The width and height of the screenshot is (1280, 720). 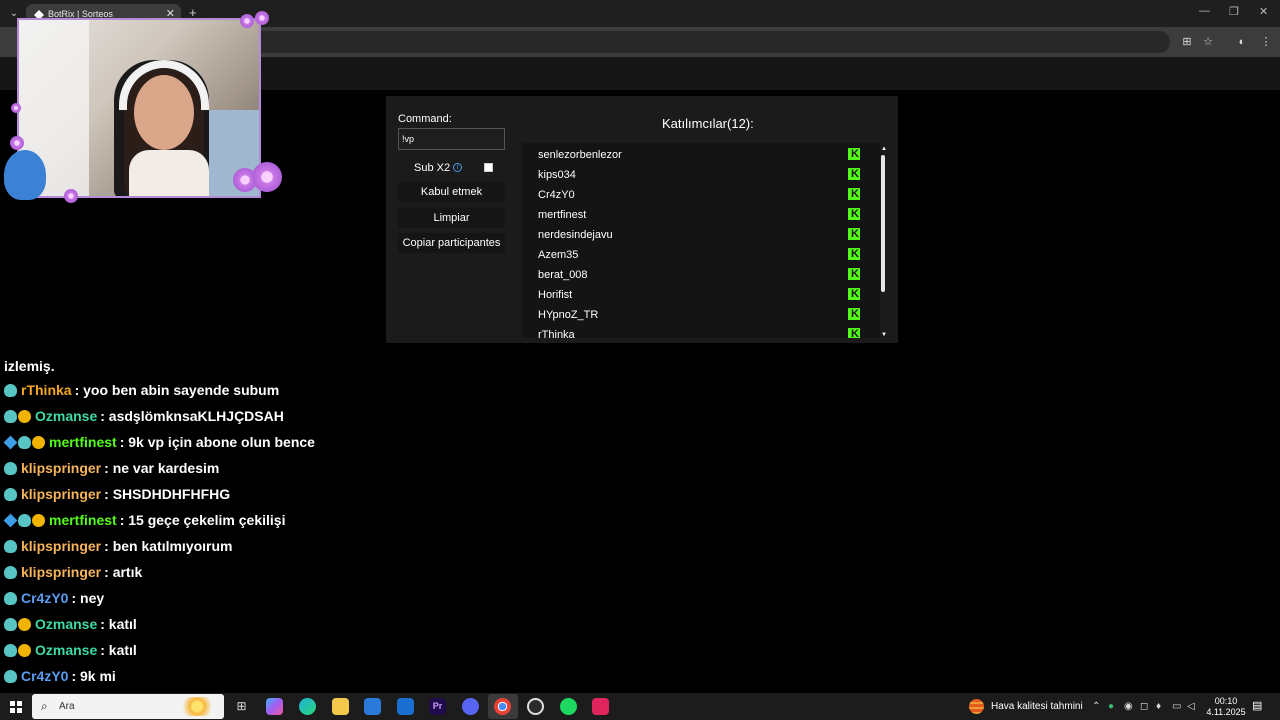 What do you see at coordinates (128, 706) in the screenshot?
I see `taskbar-search-box: ⌕ Ara` at bounding box center [128, 706].